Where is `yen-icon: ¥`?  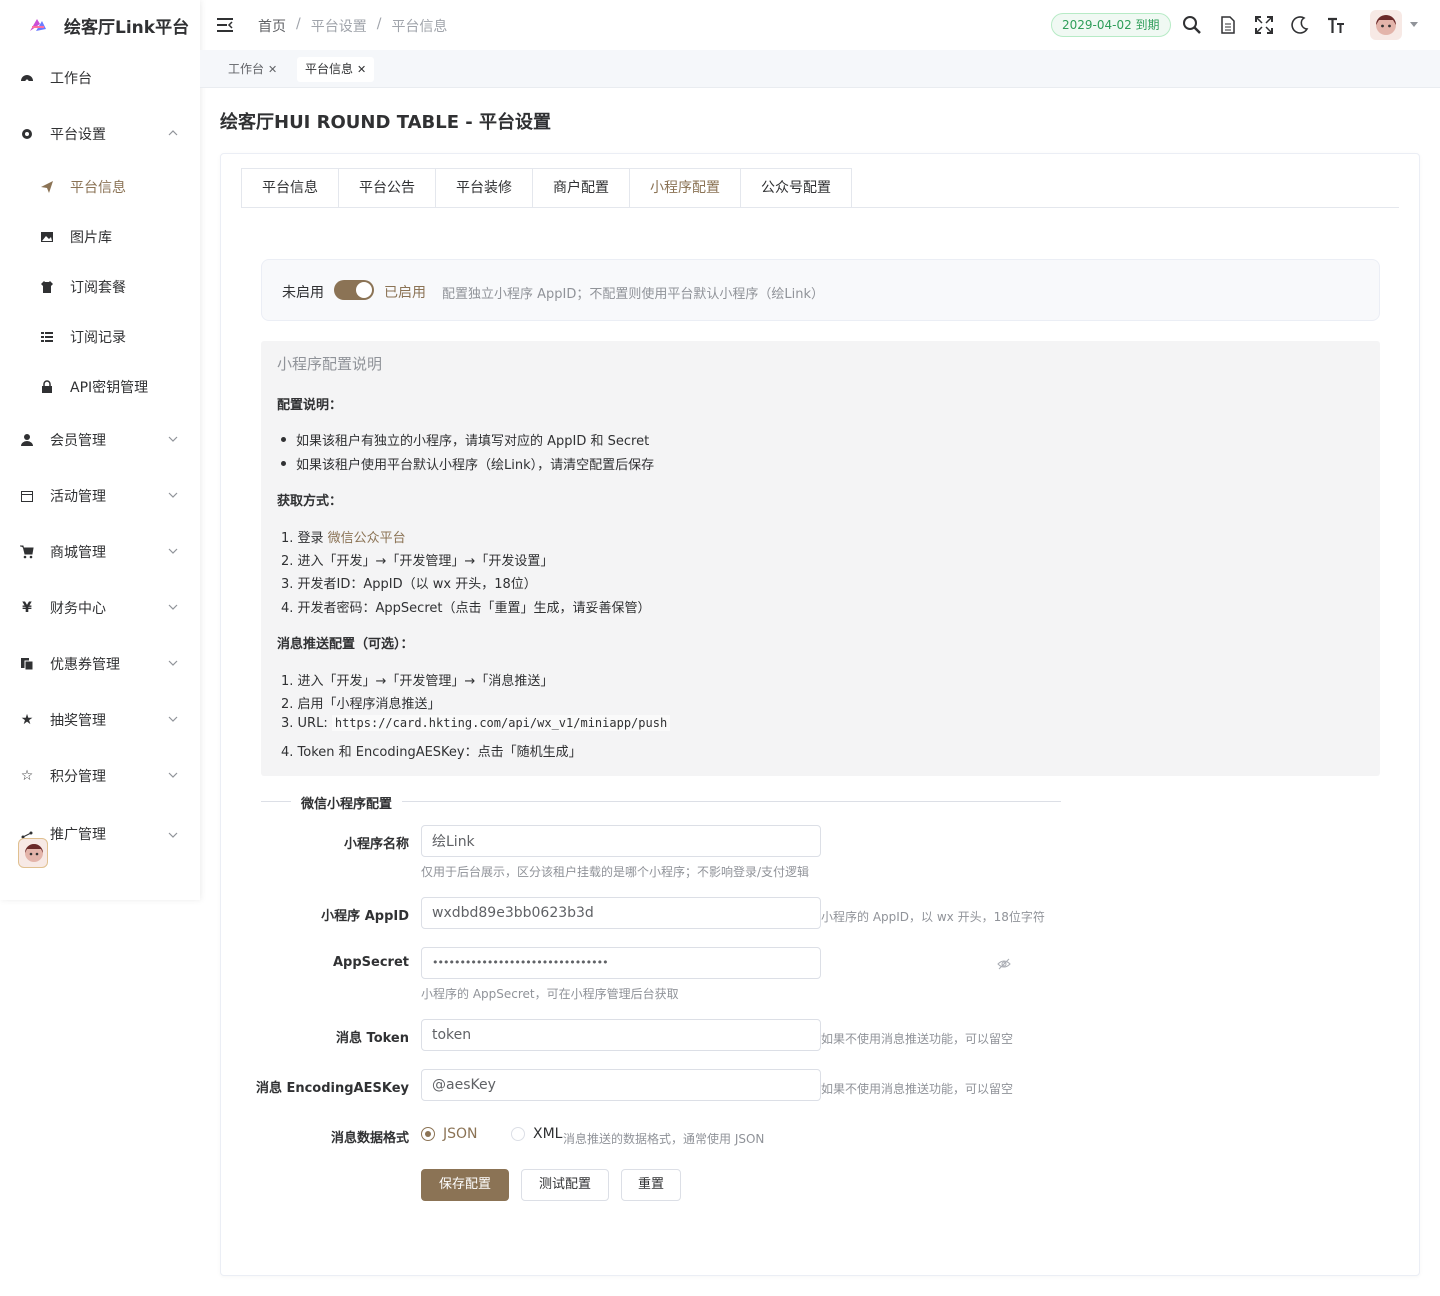
yen-icon: ¥ is located at coordinates (27, 608).